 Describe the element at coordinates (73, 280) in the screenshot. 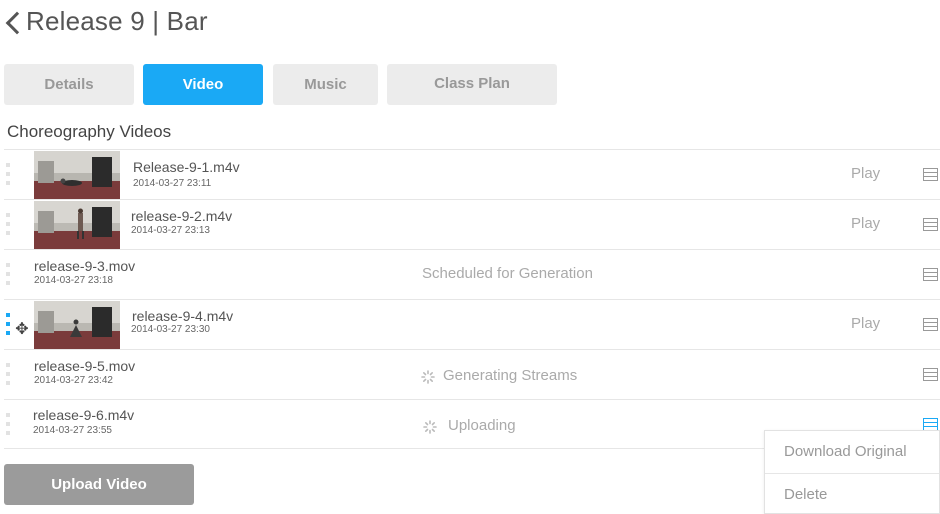

I see `video-date: 2014-03-27 23:18` at that location.